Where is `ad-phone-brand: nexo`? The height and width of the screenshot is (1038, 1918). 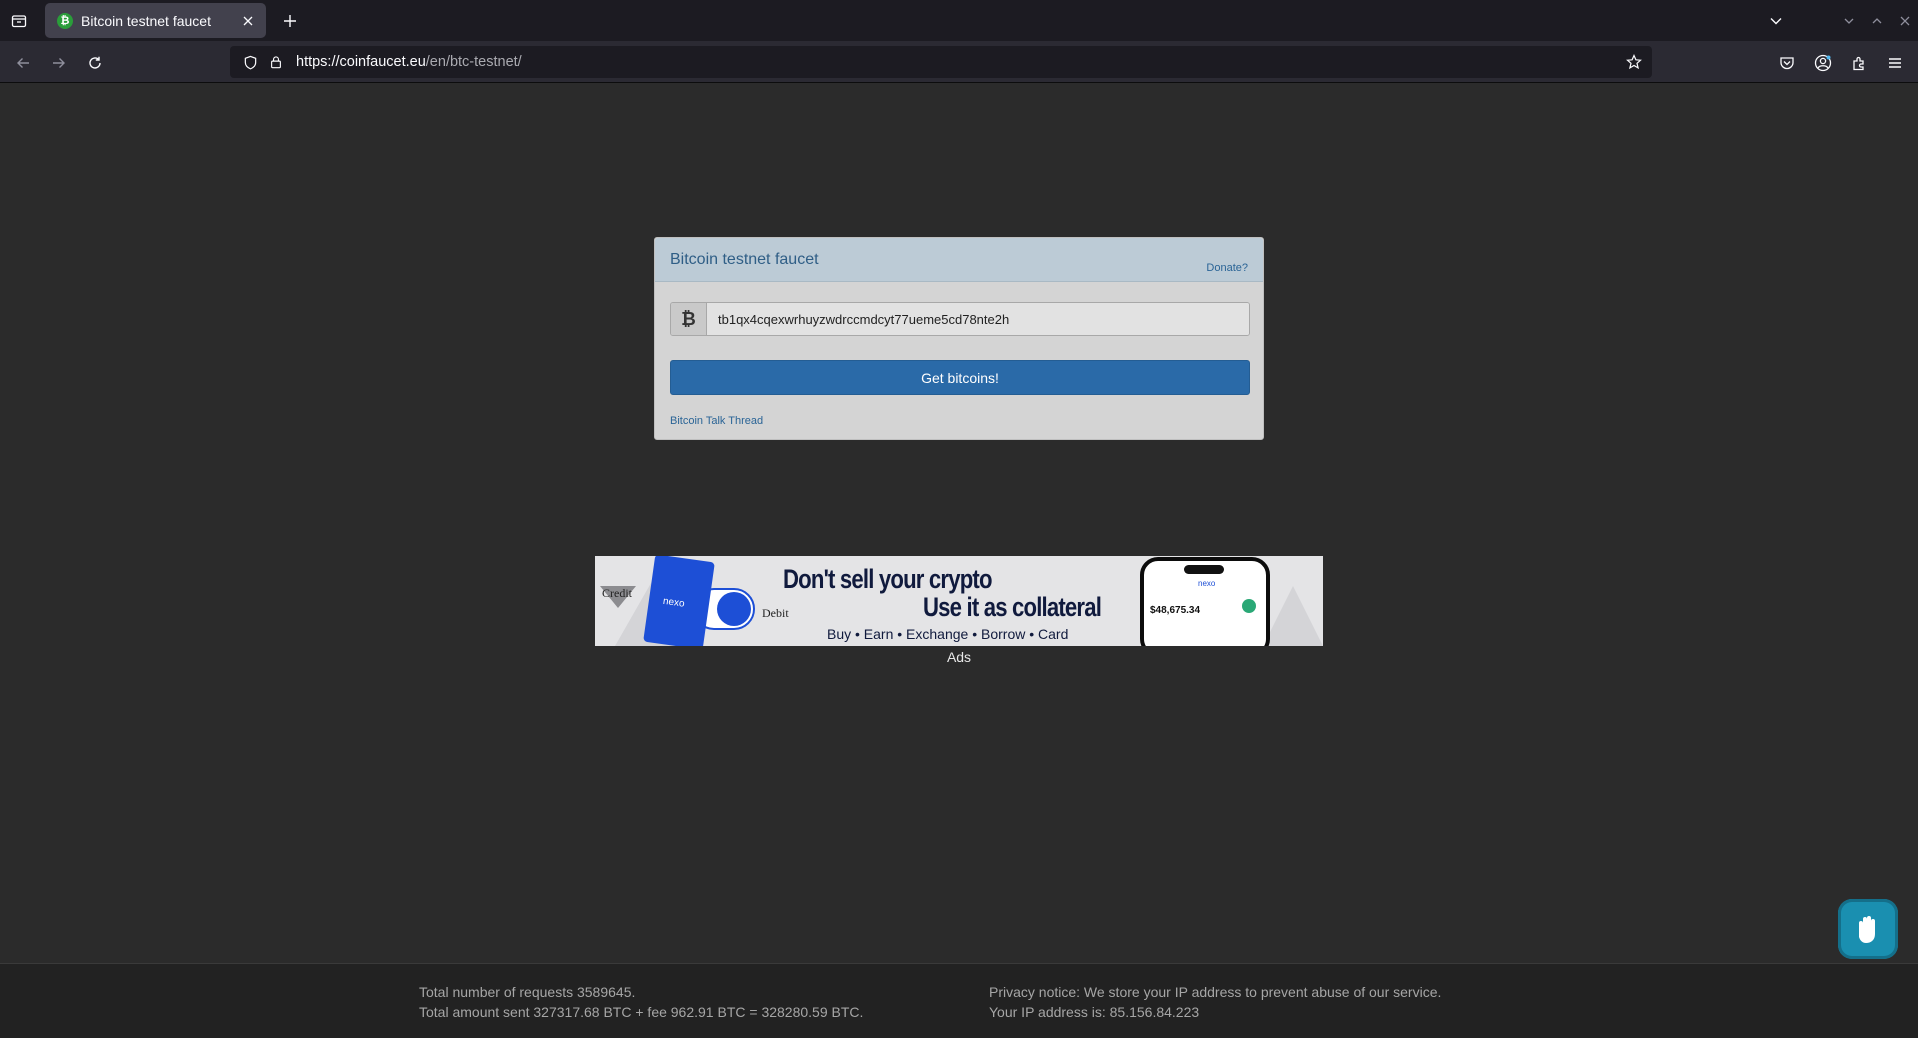 ad-phone-brand: nexo is located at coordinates (1207, 583).